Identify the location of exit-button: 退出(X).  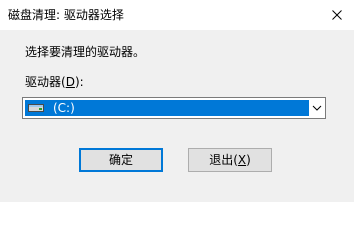
(230, 160).